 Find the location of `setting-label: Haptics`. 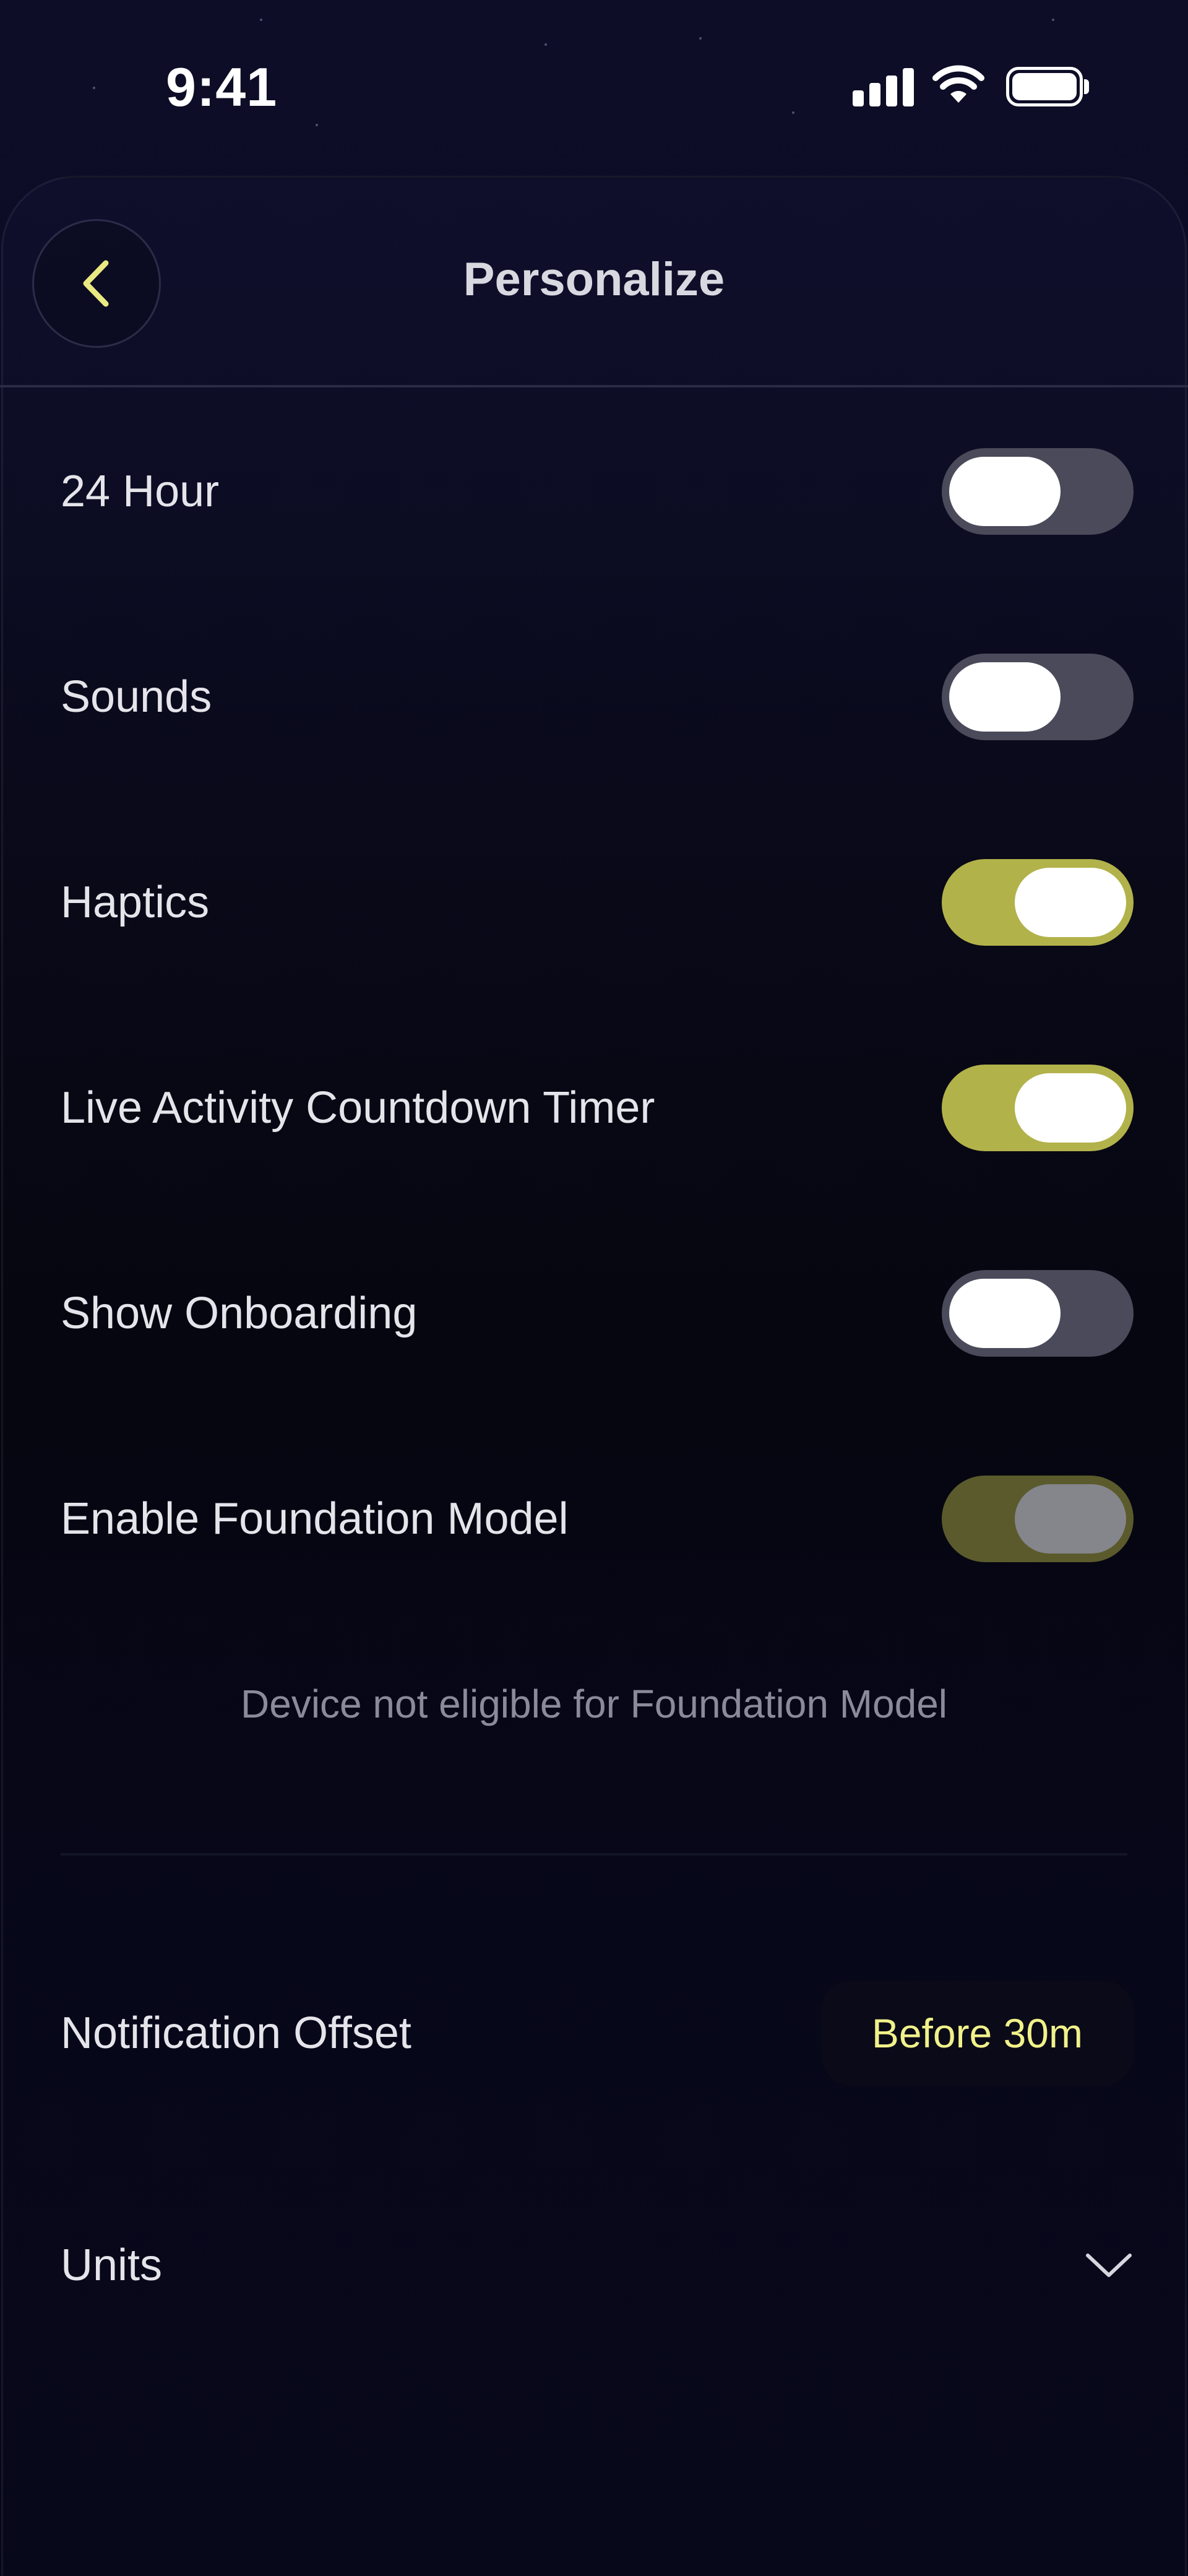

setting-label: Haptics is located at coordinates (135, 902).